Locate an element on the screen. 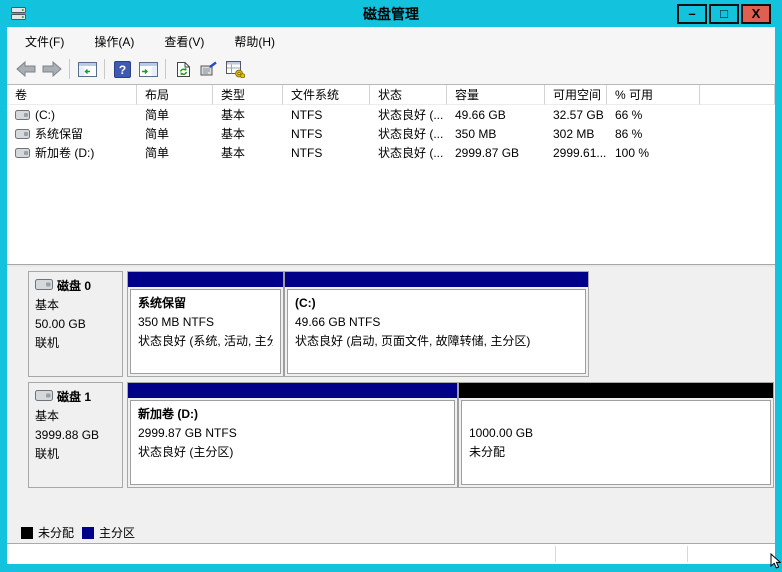 The width and height of the screenshot is (782, 572). disk-0-label-panel: 磁盘 0 基本 50.00 GB 联机 is located at coordinates (75, 324).